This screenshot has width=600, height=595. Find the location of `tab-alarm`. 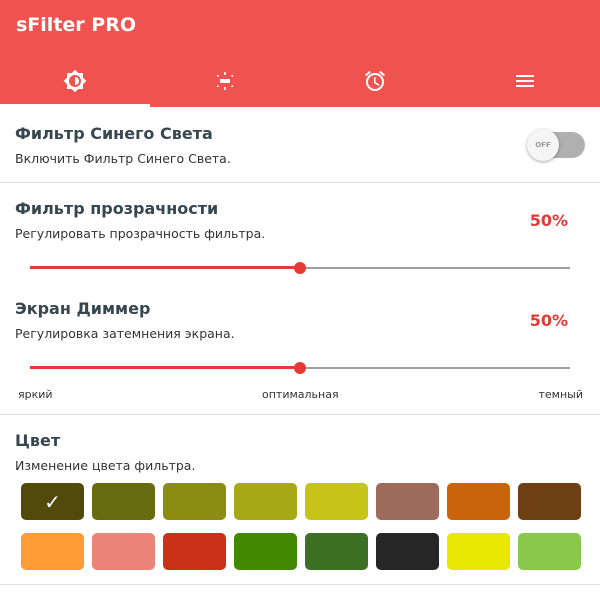

tab-alarm is located at coordinates (375, 82).